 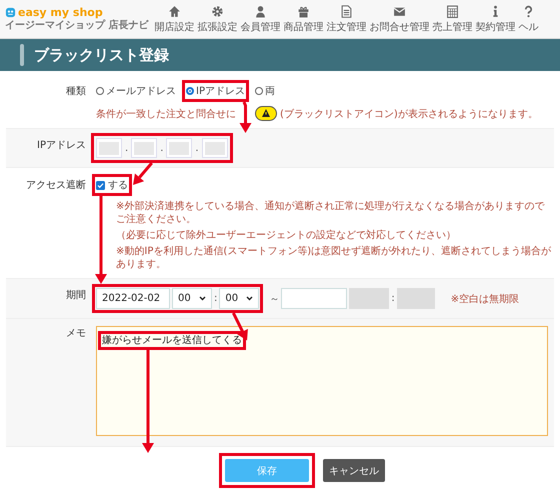 I want to click on field-label: 種類, so click(x=76, y=91).